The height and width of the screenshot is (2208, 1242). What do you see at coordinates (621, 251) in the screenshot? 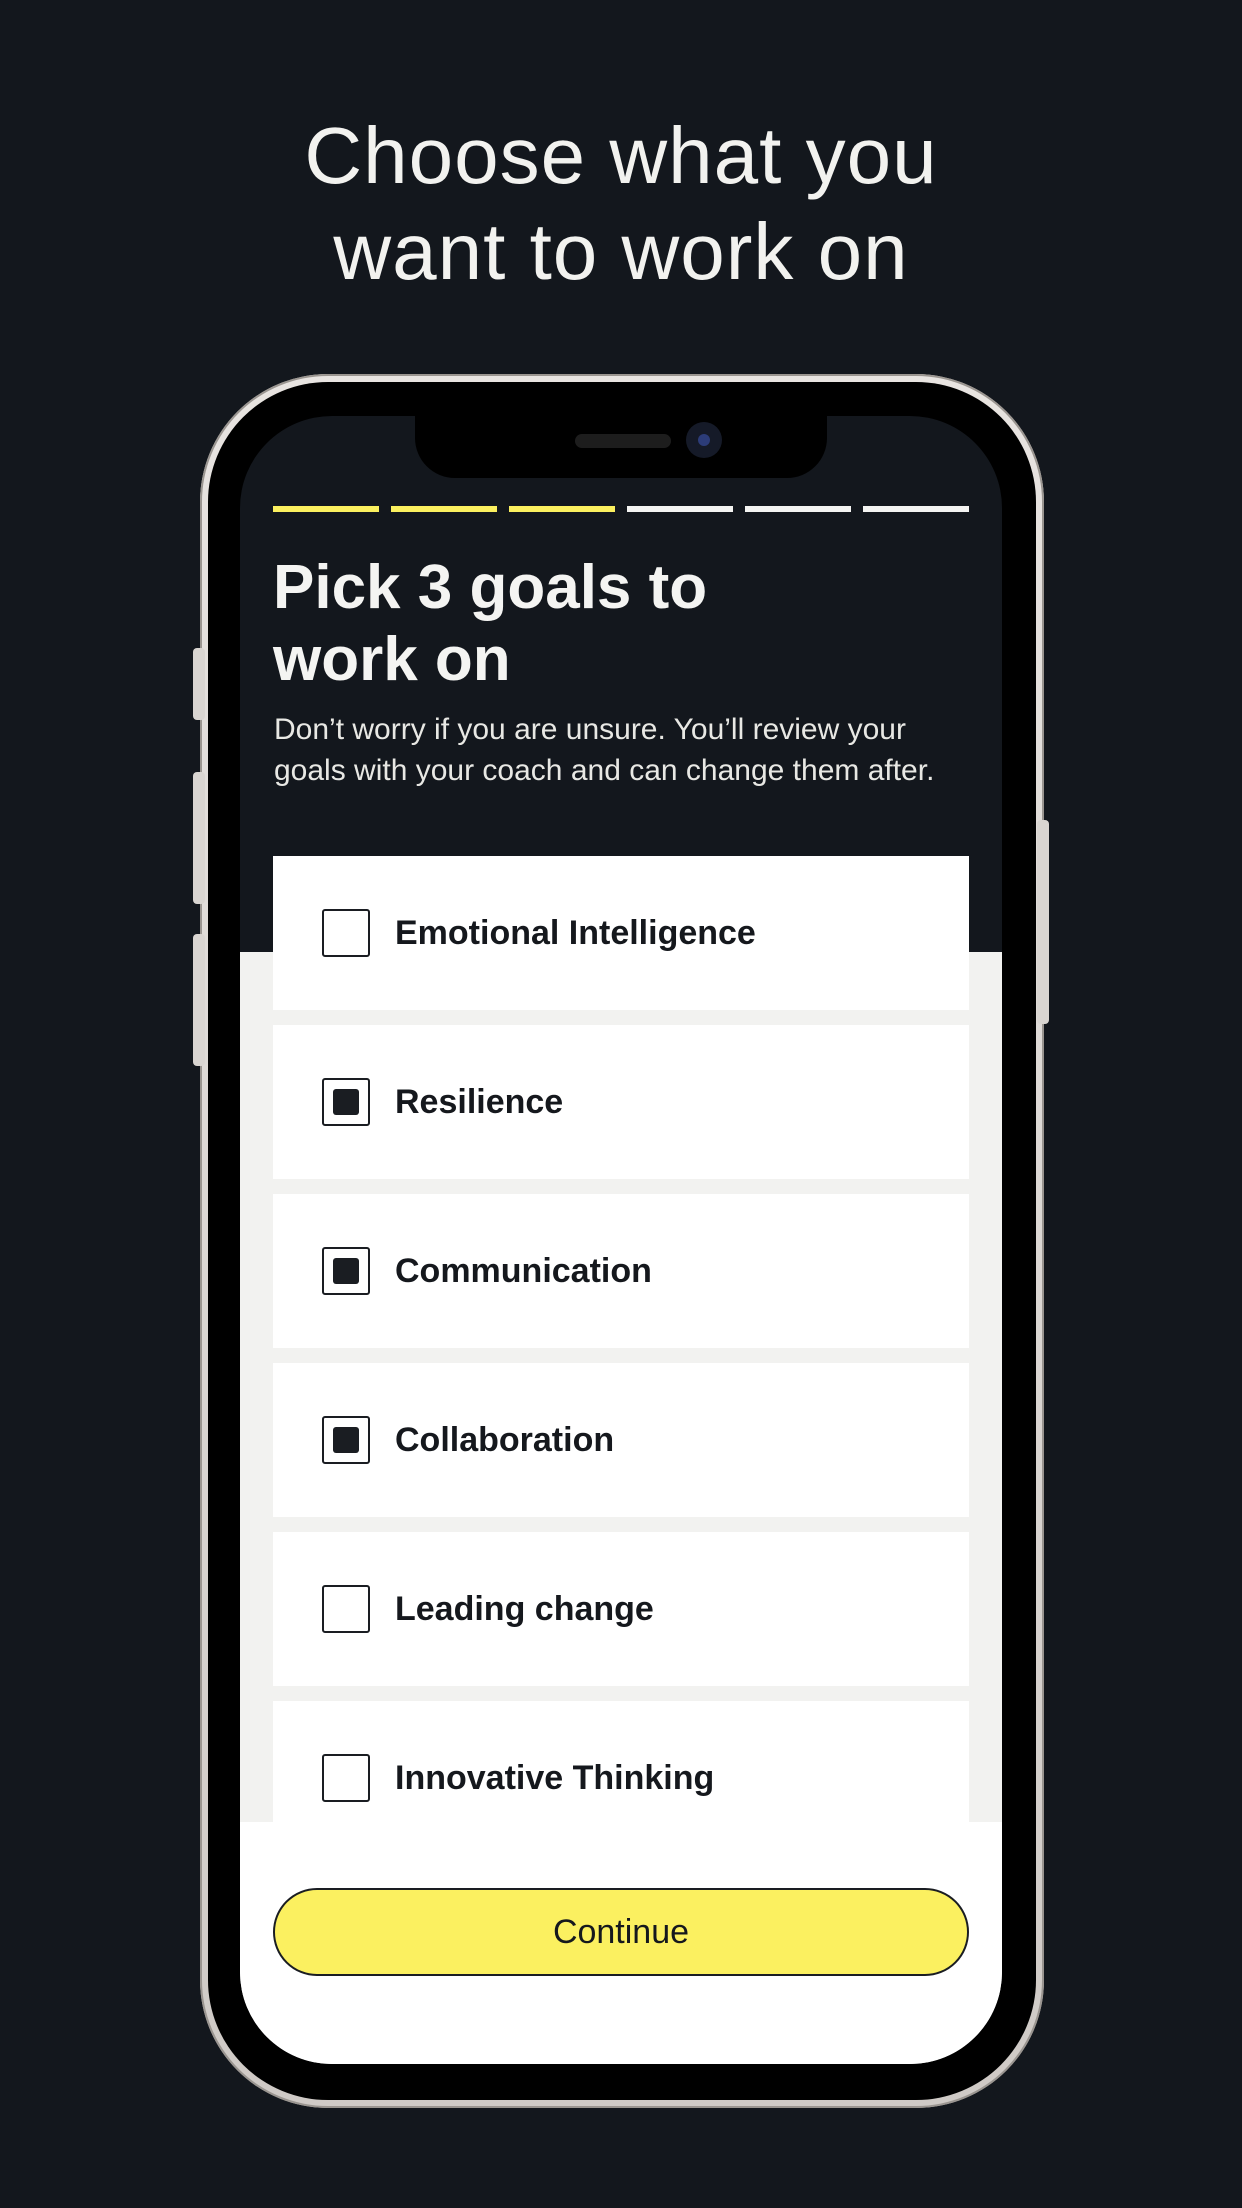
I see `promo-title-line-2: want to work on` at bounding box center [621, 251].